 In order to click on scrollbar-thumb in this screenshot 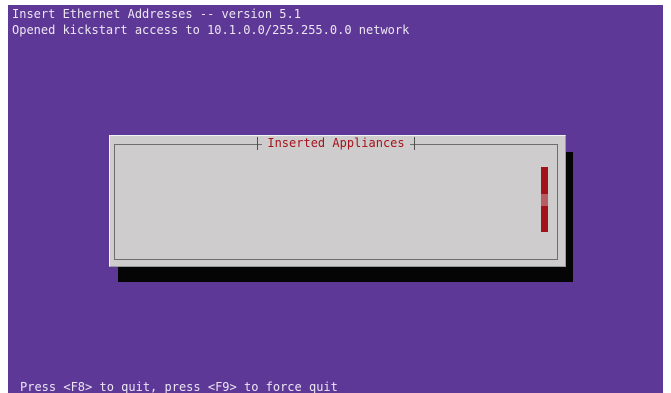, I will do `click(544, 200)`.